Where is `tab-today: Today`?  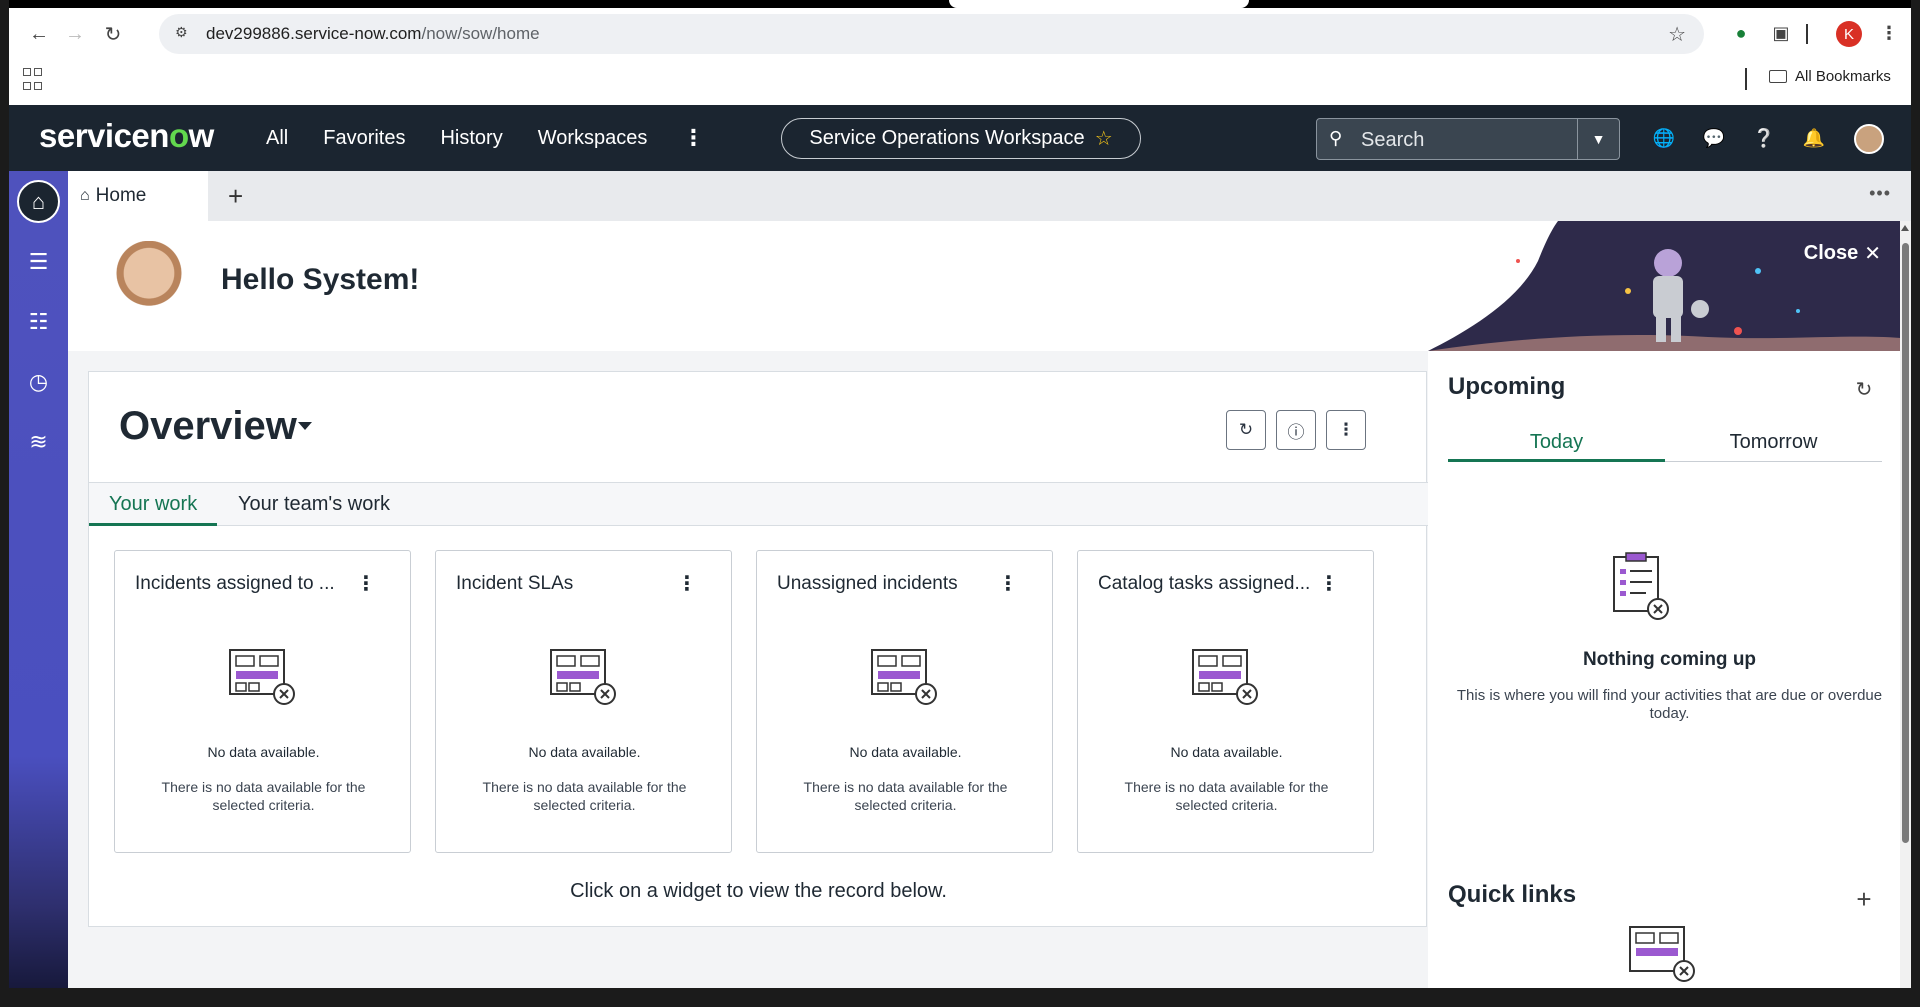
tab-today: Today is located at coordinates (1556, 444).